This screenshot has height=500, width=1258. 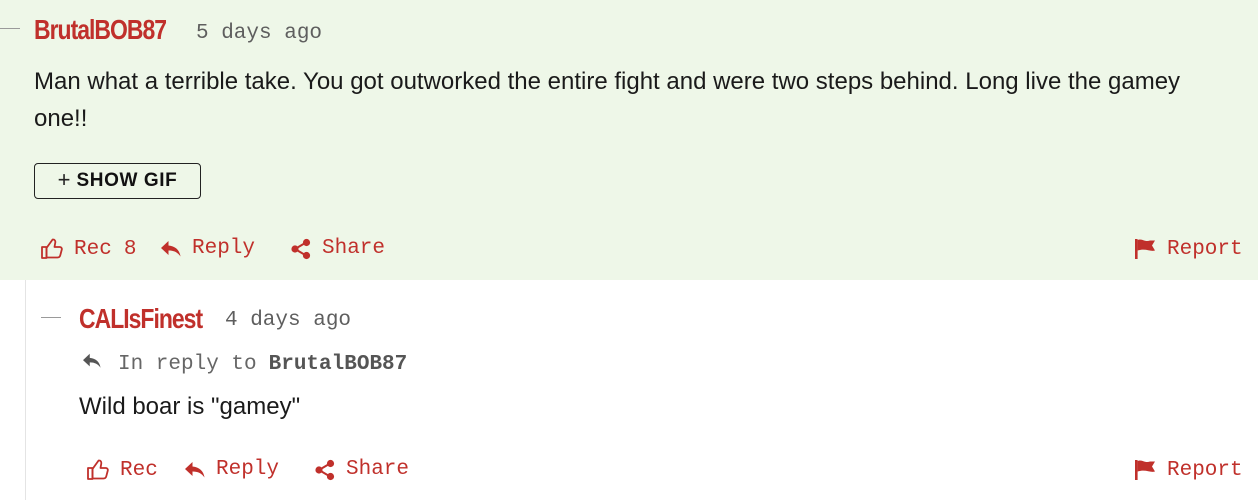 What do you see at coordinates (187, 364) in the screenshot?
I see `in-reply-to-prefix: In reply to` at bounding box center [187, 364].